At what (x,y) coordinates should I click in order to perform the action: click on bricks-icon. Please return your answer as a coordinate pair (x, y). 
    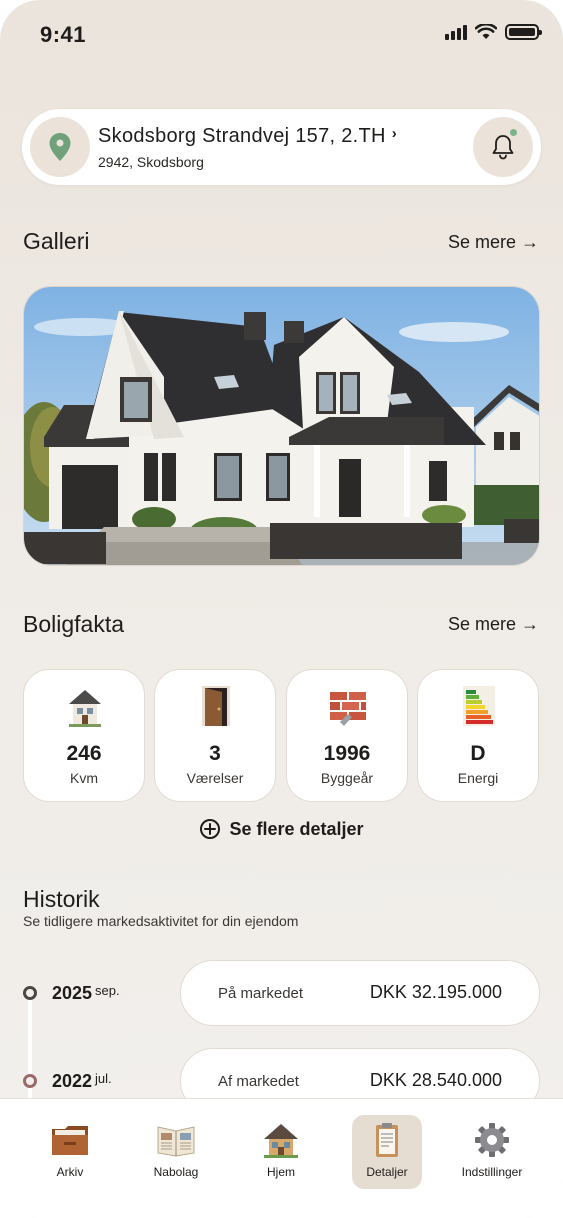
    Looking at the image, I should click on (348, 709).